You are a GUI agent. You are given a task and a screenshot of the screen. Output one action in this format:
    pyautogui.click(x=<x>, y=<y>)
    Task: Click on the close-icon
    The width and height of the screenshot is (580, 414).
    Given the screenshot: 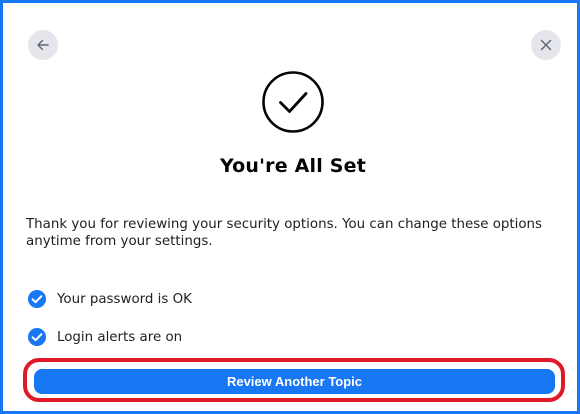 What is the action you would take?
    pyautogui.click(x=546, y=45)
    